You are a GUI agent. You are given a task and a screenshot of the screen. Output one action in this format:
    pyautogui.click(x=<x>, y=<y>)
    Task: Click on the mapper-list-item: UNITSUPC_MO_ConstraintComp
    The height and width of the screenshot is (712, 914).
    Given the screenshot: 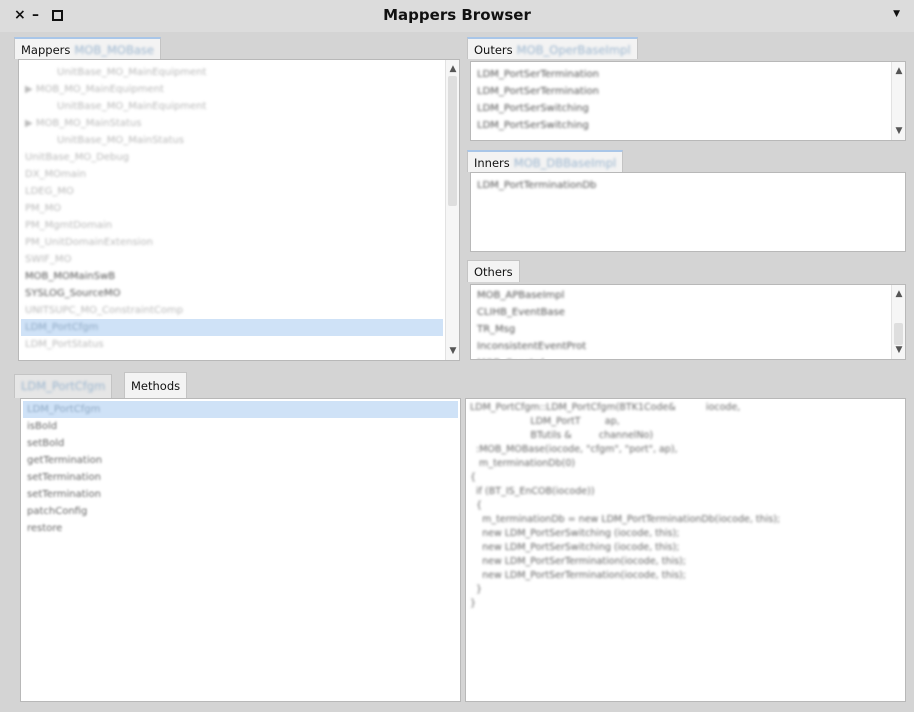 What is the action you would take?
    pyautogui.click(x=232, y=310)
    